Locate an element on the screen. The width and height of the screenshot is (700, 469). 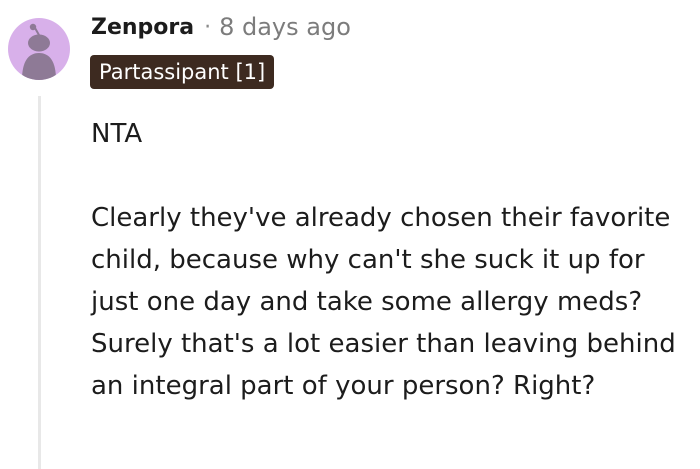
comment-timestamp: 8 days ago is located at coordinates (285, 27).